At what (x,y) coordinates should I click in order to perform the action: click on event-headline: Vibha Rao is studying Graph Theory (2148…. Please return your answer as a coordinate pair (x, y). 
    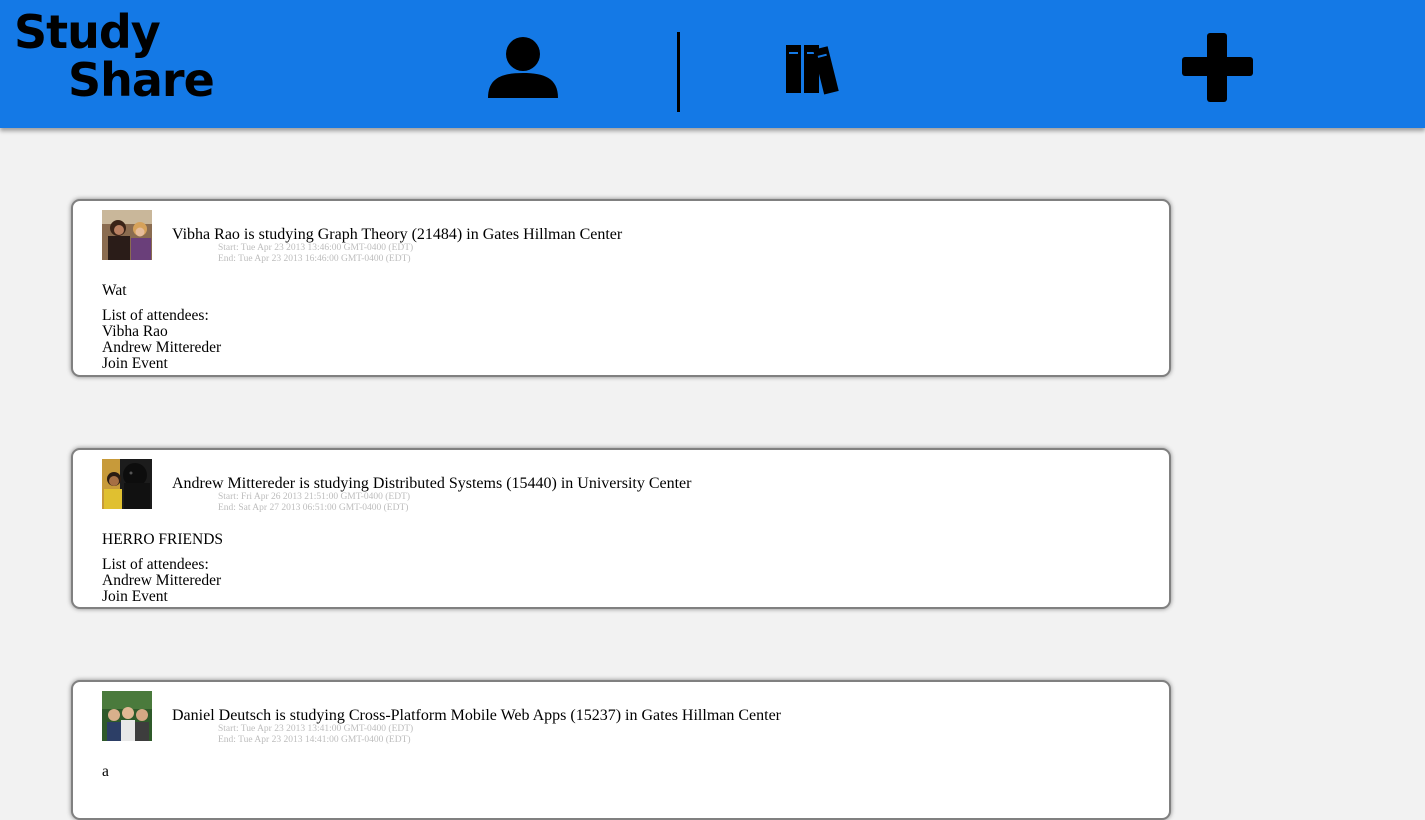
    Looking at the image, I should click on (397, 234).